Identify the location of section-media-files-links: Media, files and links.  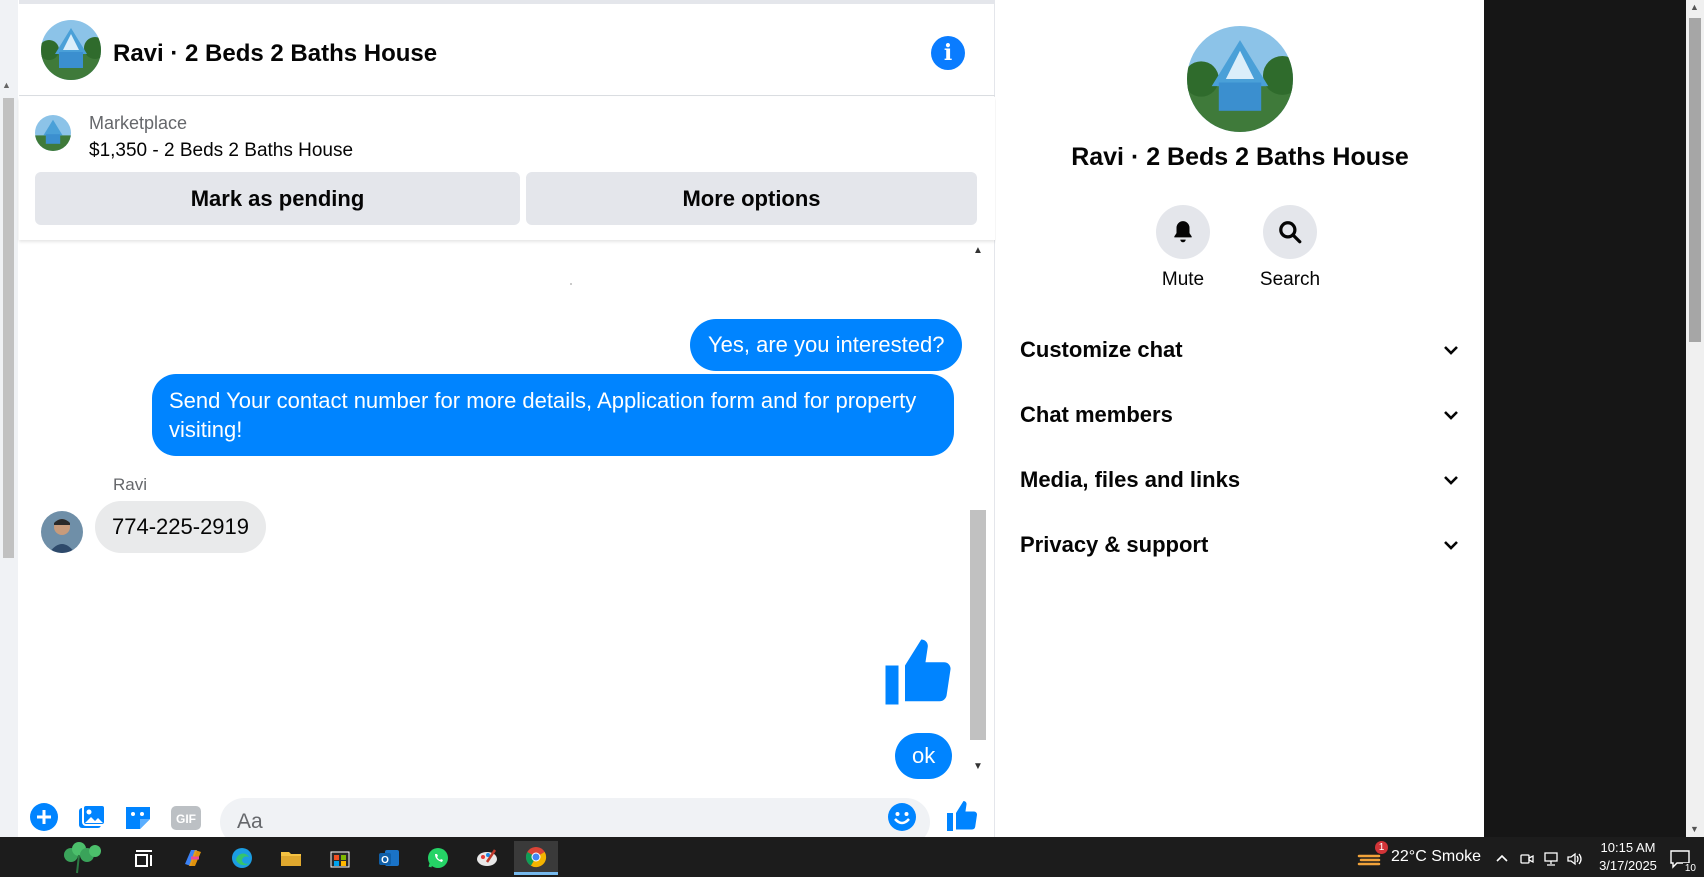
(1240, 480).